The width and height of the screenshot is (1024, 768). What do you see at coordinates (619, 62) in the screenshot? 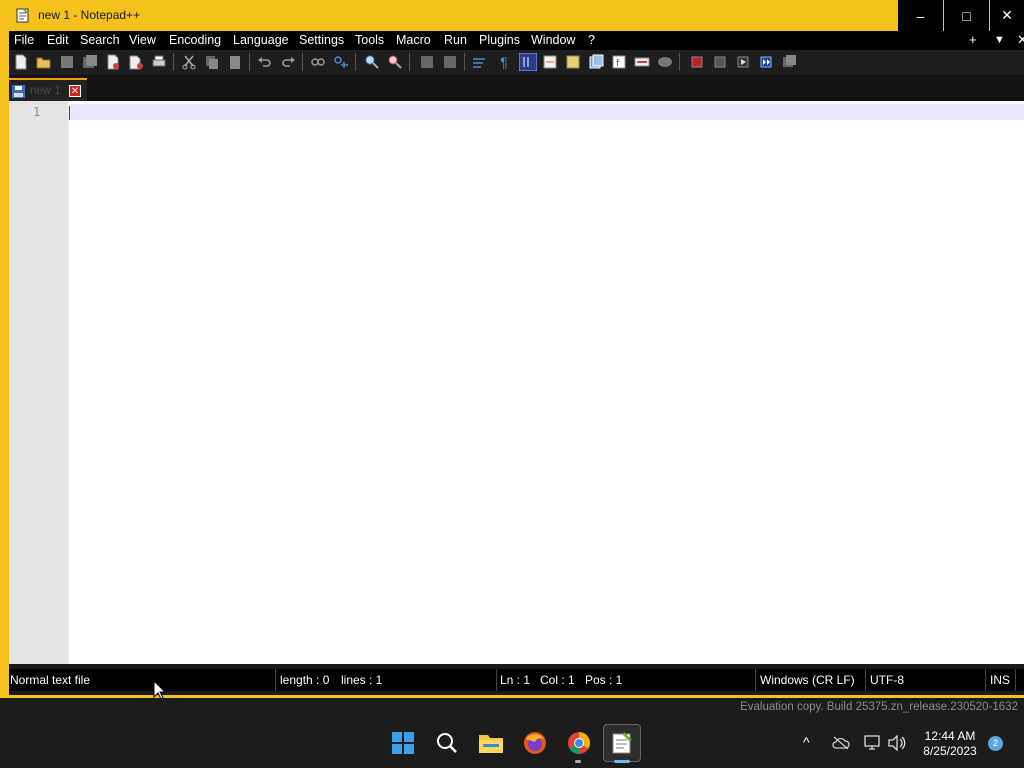
I see `user-defined-language-icon: f` at bounding box center [619, 62].